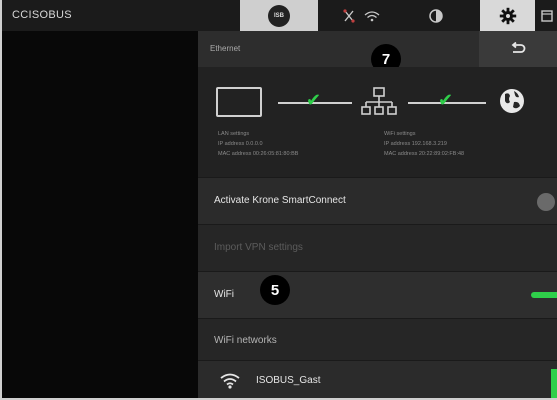 The image size is (557, 400). Describe the element at coordinates (280, 200) in the screenshot. I see `activate-smartconnect-label: Activate Krone SmartConnect` at that location.